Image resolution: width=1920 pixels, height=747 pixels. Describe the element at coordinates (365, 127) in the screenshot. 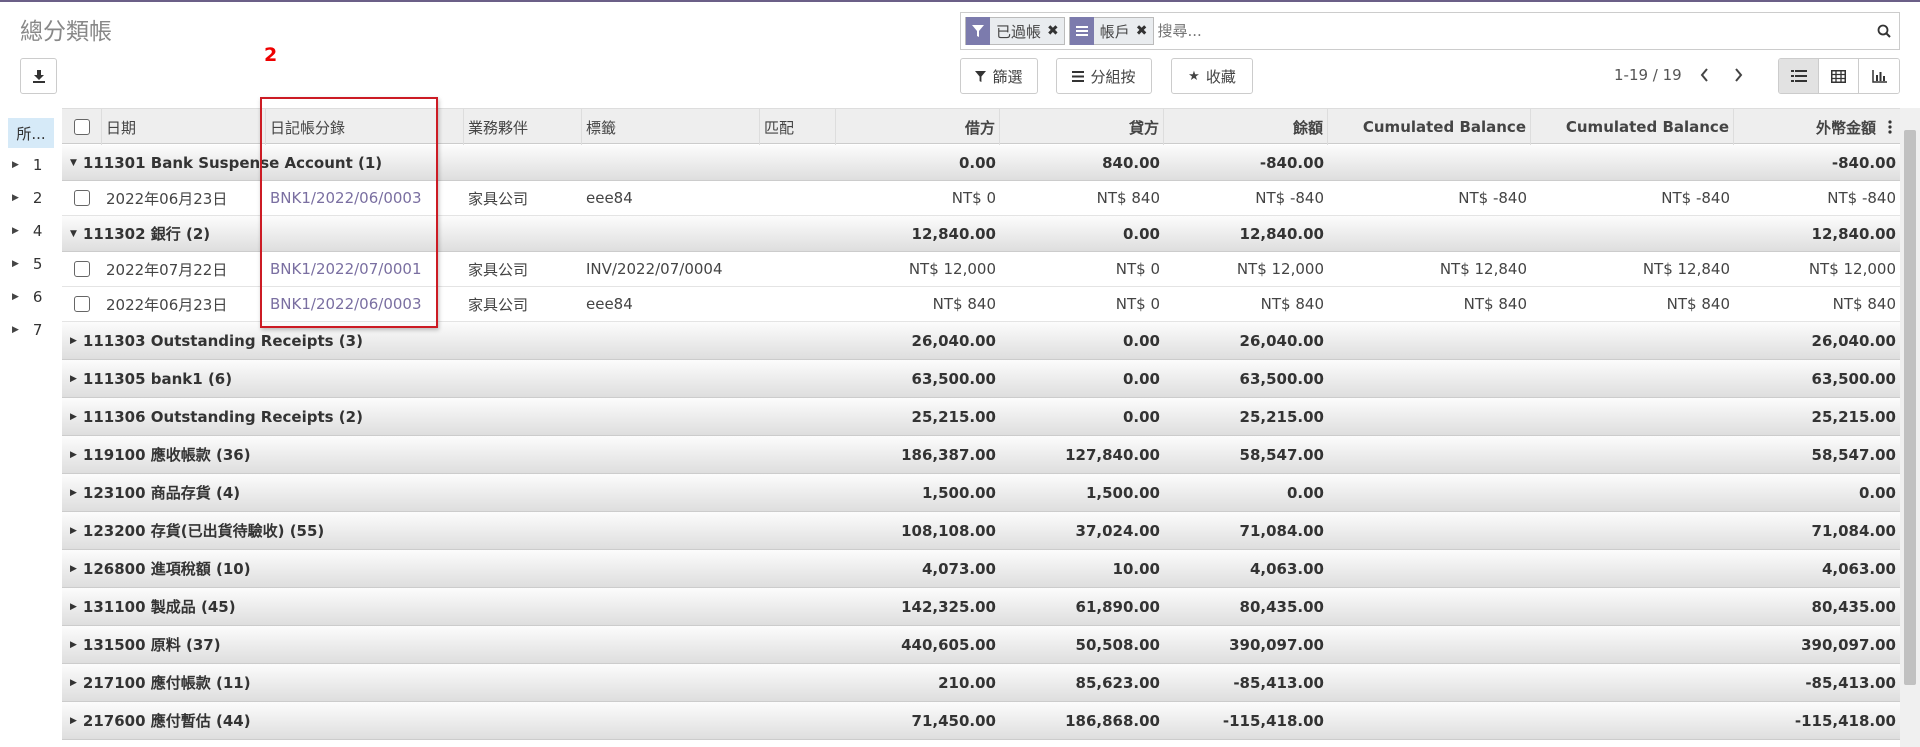

I see `col-entry: 日記帳分錄` at that location.